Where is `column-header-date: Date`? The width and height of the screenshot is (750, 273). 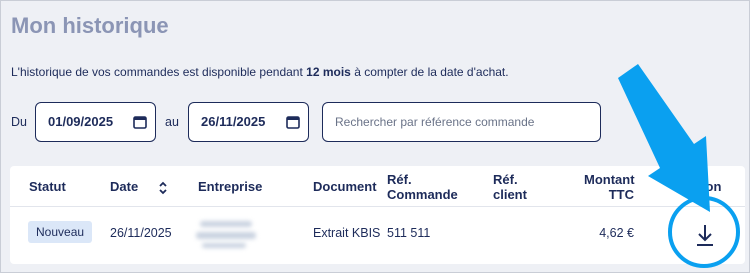 column-header-date: Date is located at coordinates (124, 186).